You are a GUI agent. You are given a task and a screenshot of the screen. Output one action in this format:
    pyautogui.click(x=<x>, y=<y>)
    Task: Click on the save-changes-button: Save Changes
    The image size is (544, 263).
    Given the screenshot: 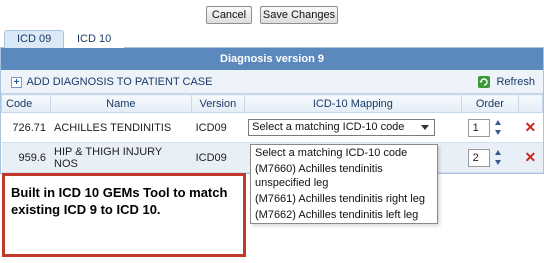 What is the action you would take?
    pyautogui.click(x=299, y=15)
    